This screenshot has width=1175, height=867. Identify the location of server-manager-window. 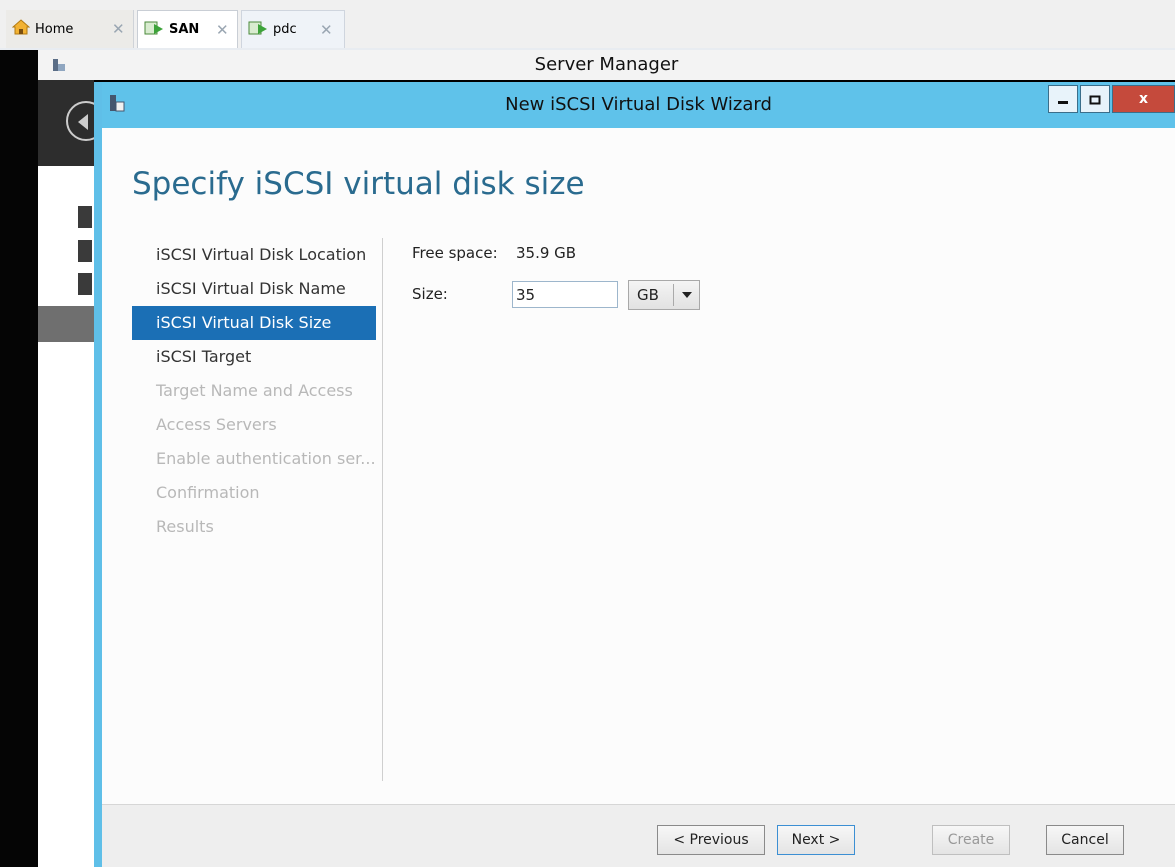
(66, 458).